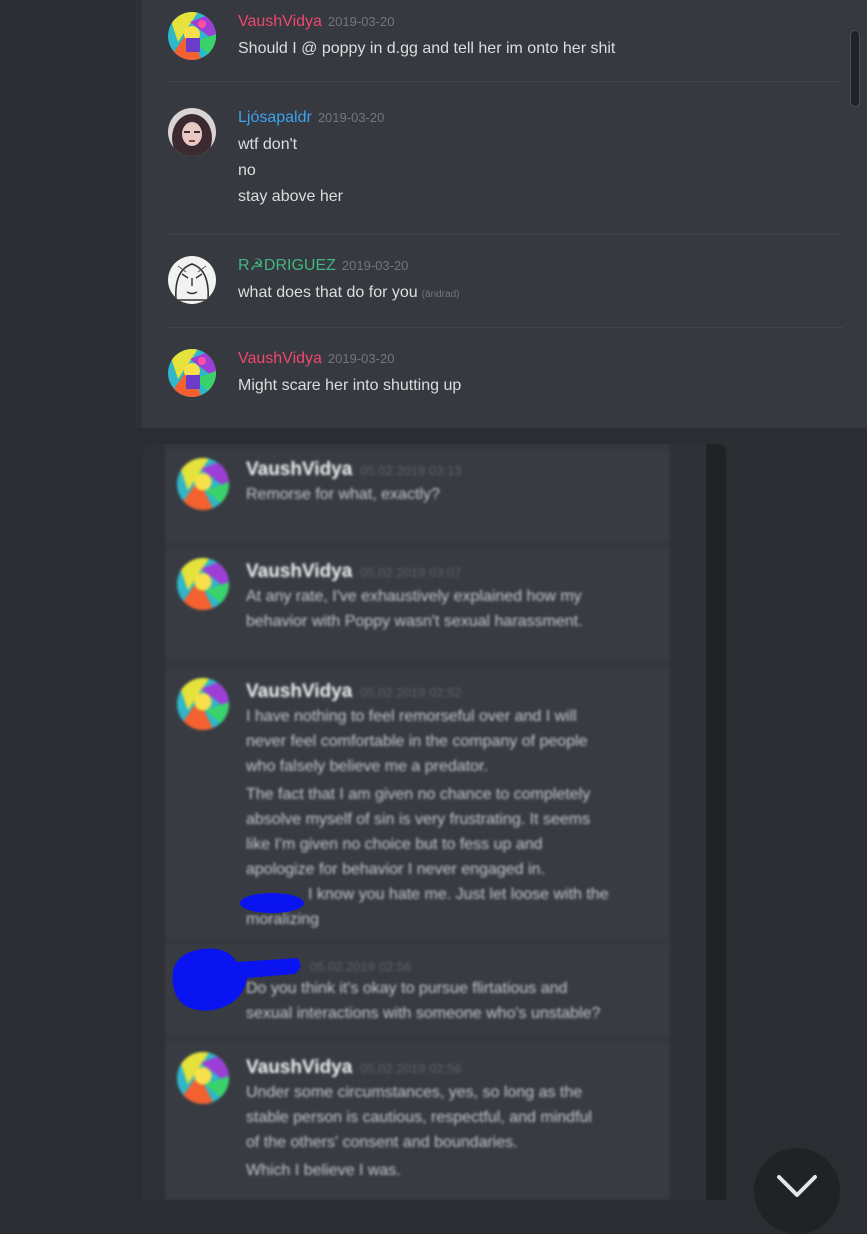 This screenshot has height=1234, width=867. Describe the element at coordinates (411, 692) in the screenshot. I see `timestamp: 05.02.2019 02:52` at that location.